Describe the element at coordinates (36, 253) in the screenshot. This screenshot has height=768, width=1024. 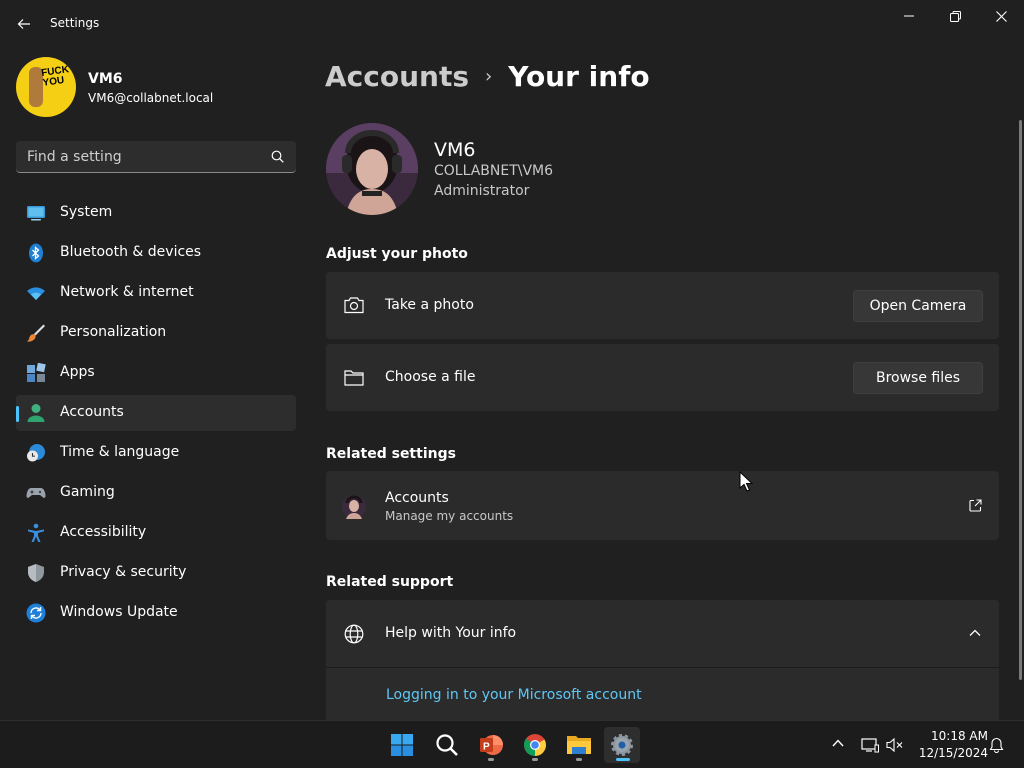
I see `bluetooth-icon` at that location.